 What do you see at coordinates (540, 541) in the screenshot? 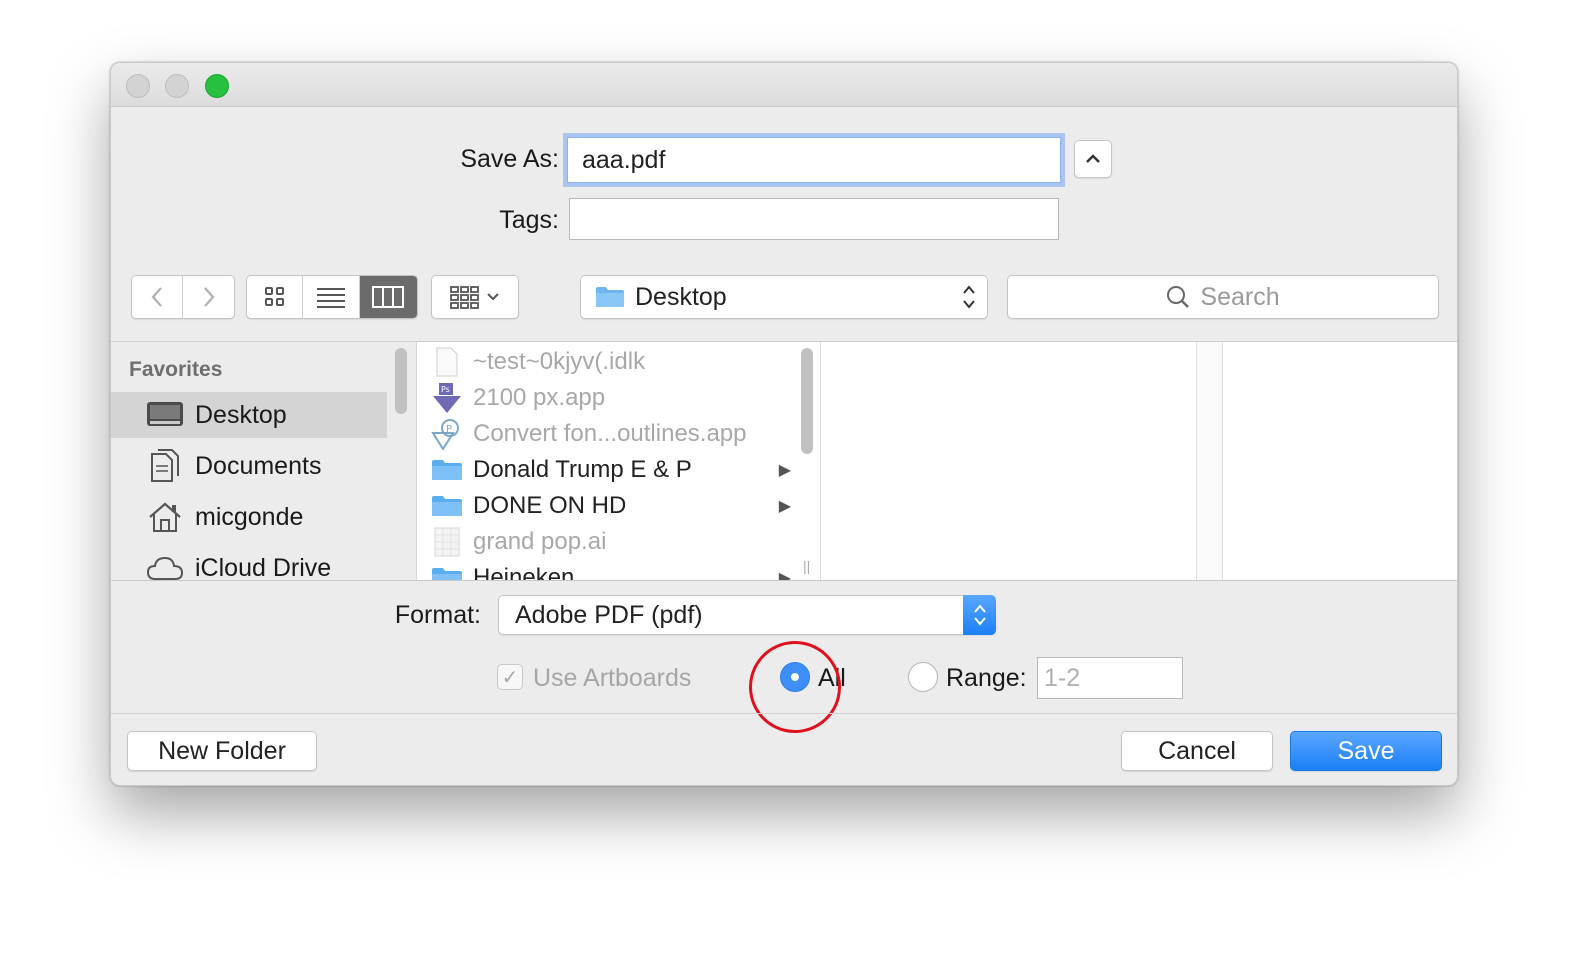
I see `file-name: grand pop.ai` at bounding box center [540, 541].